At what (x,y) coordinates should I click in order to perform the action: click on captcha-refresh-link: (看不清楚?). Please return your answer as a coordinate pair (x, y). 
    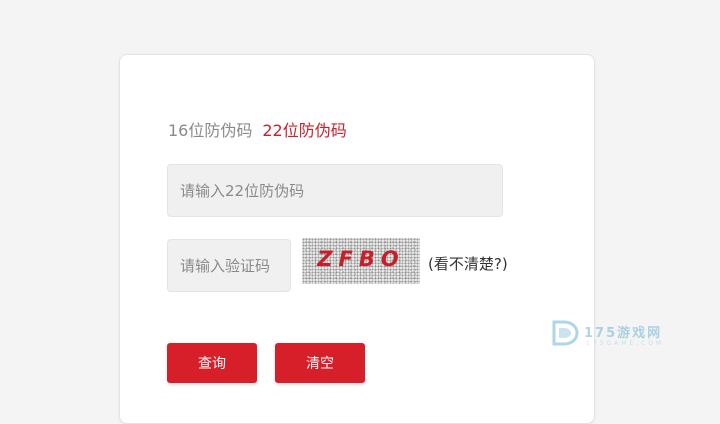
    Looking at the image, I should click on (468, 263).